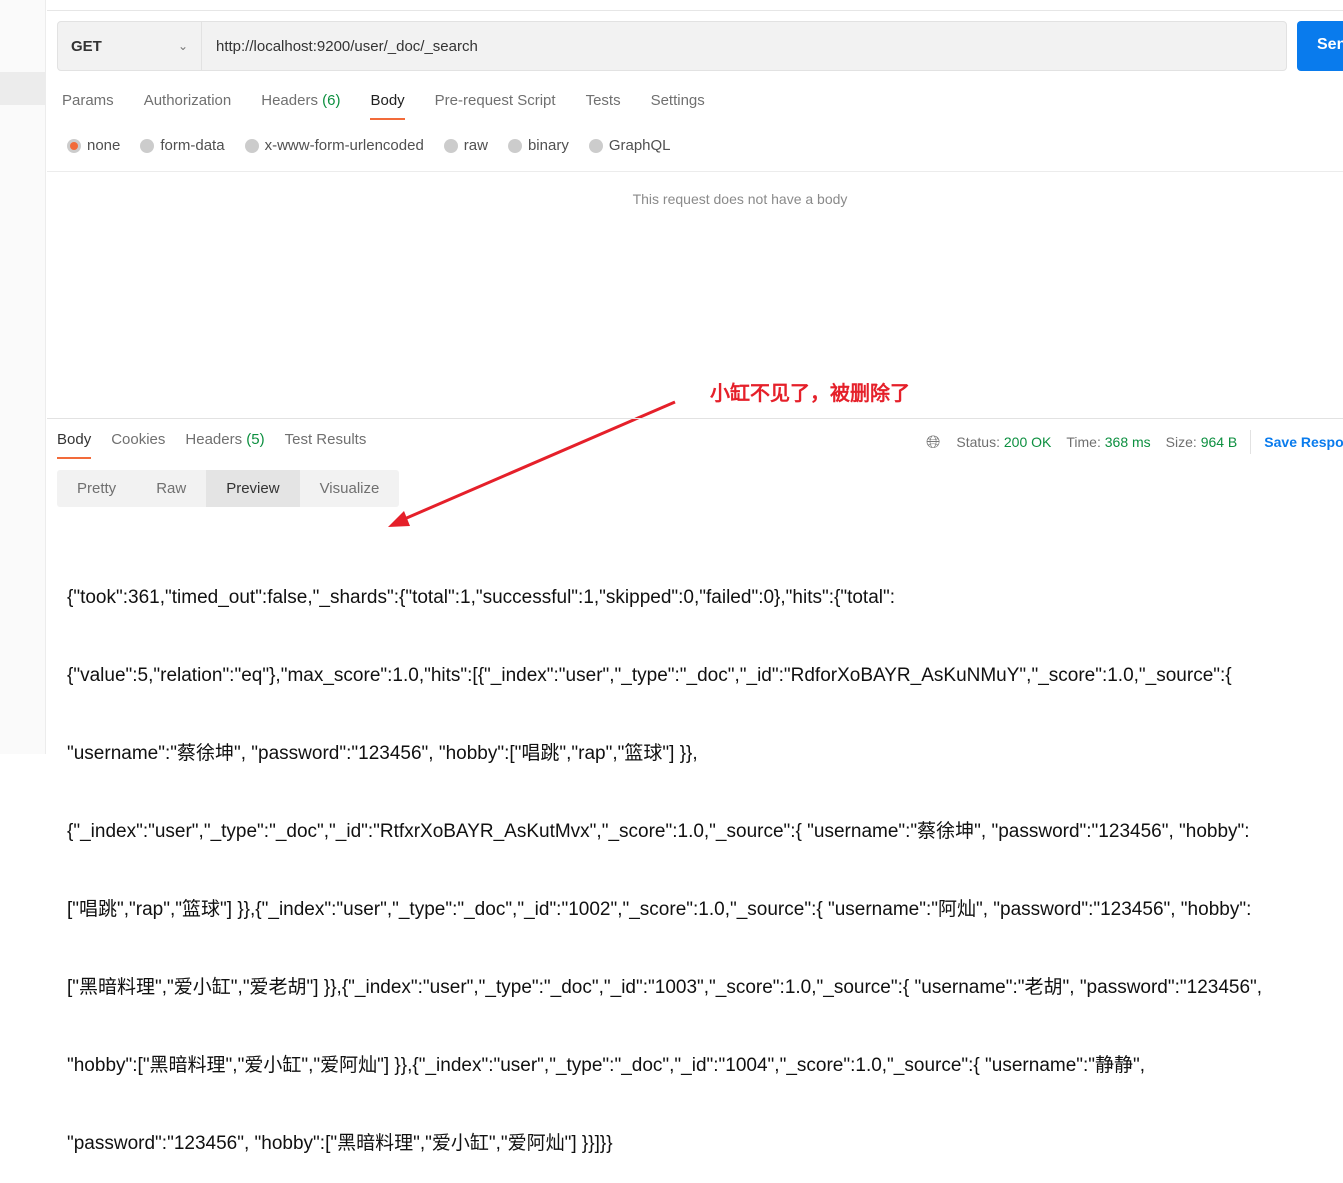 The height and width of the screenshot is (1183, 1343). I want to click on time-label: Time:, so click(1083, 442).